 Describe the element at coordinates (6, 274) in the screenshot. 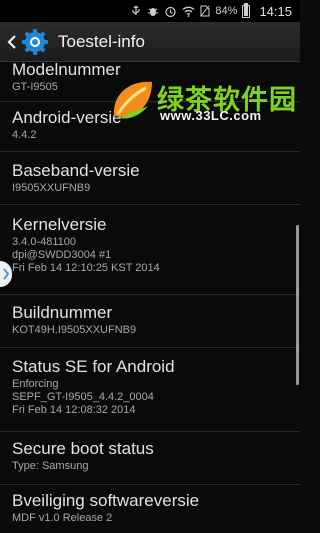

I see `chevron-right-icon` at that location.